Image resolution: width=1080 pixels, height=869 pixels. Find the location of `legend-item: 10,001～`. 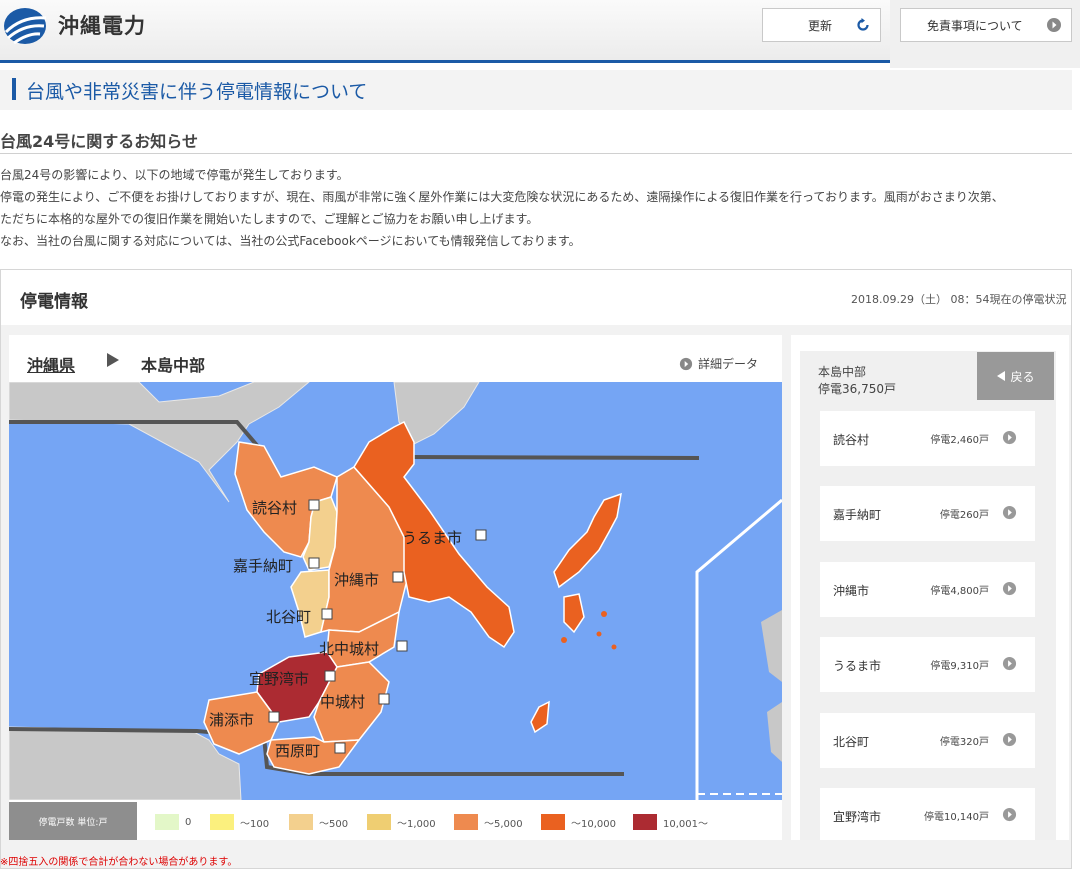

legend-item: 10,001～ is located at coordinates (670, 822).